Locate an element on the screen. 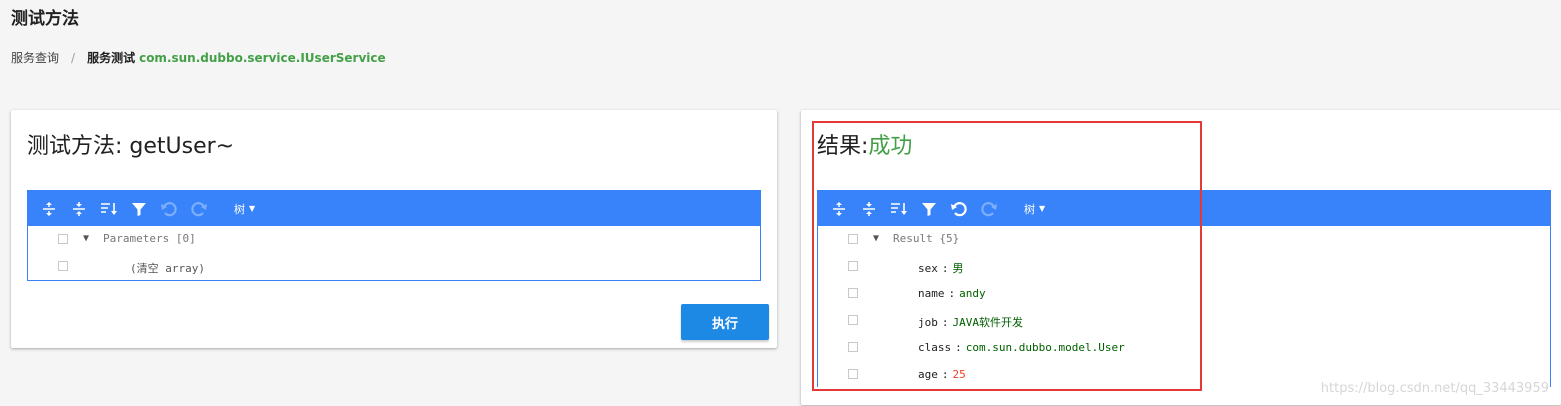 The image size is (1561, 406). field-value: 25 is located at coordinates (959, 374).